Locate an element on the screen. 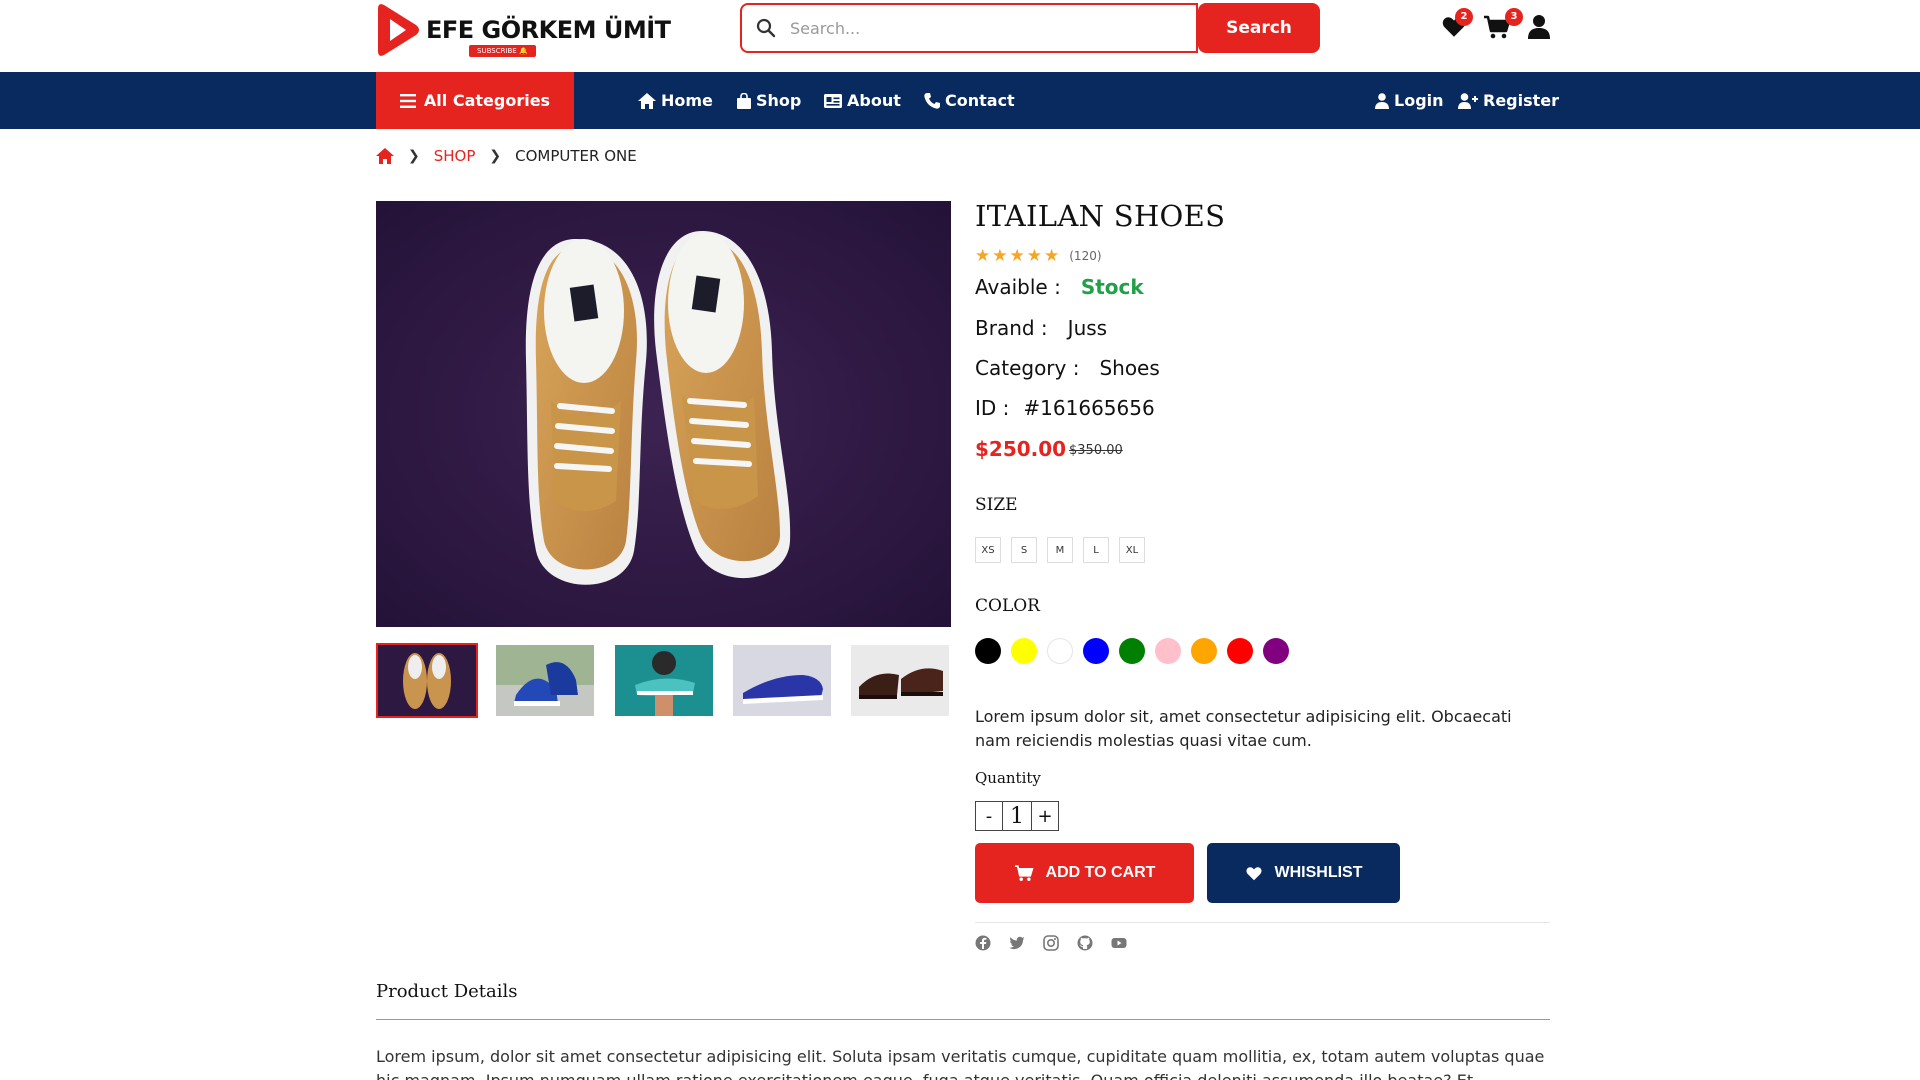 The image size is (1920, 1080). search-icon is located at coordinates (766, 28).